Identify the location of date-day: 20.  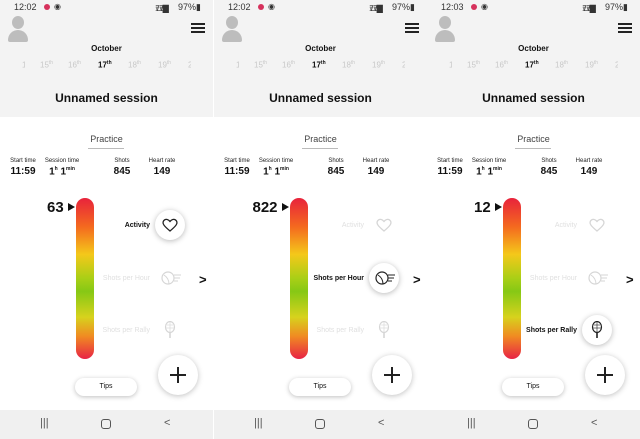
(189, 65).